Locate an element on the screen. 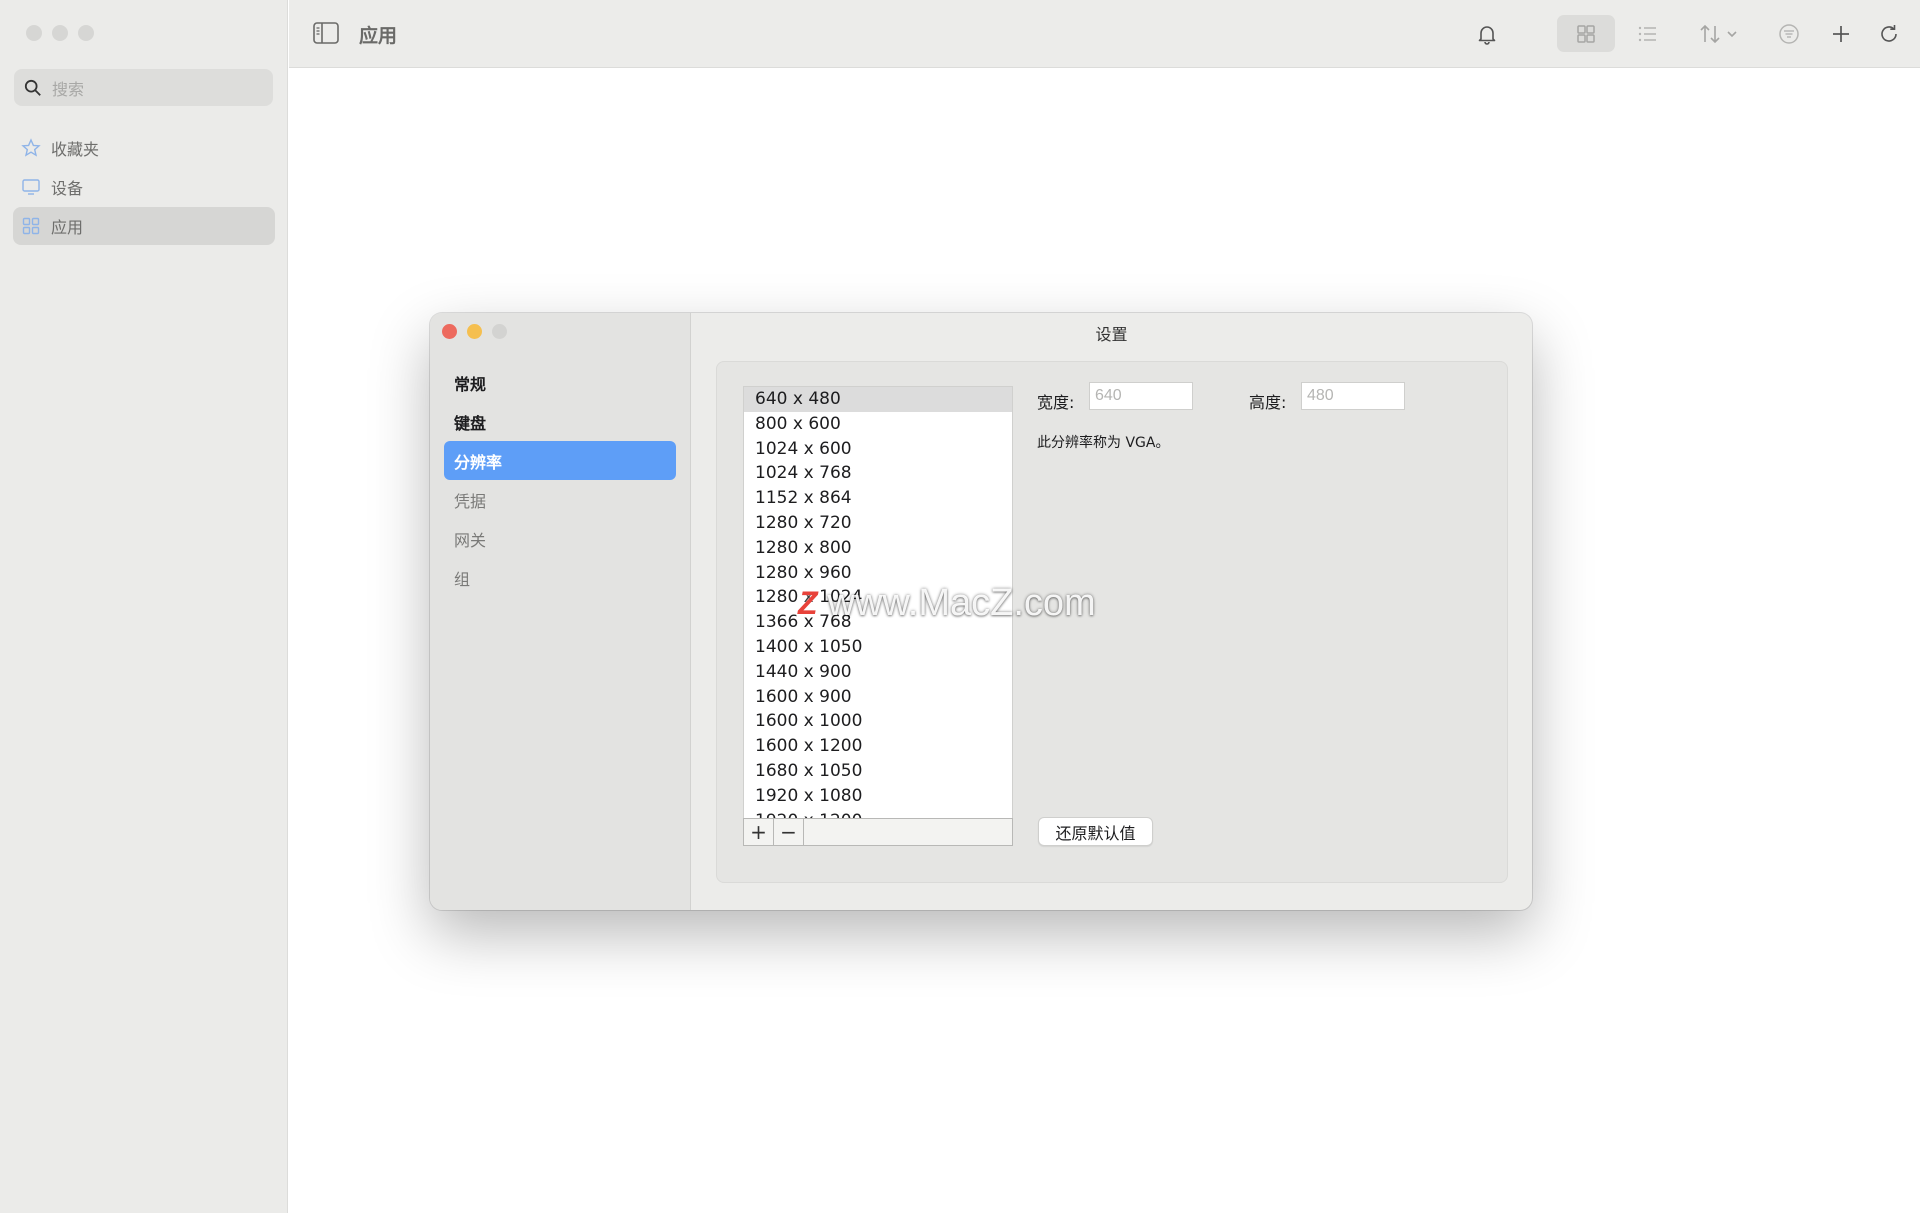 This screenshot has height=1213, width=1920. search-placeholder: 搜索 is located at coordinates (68, 89).